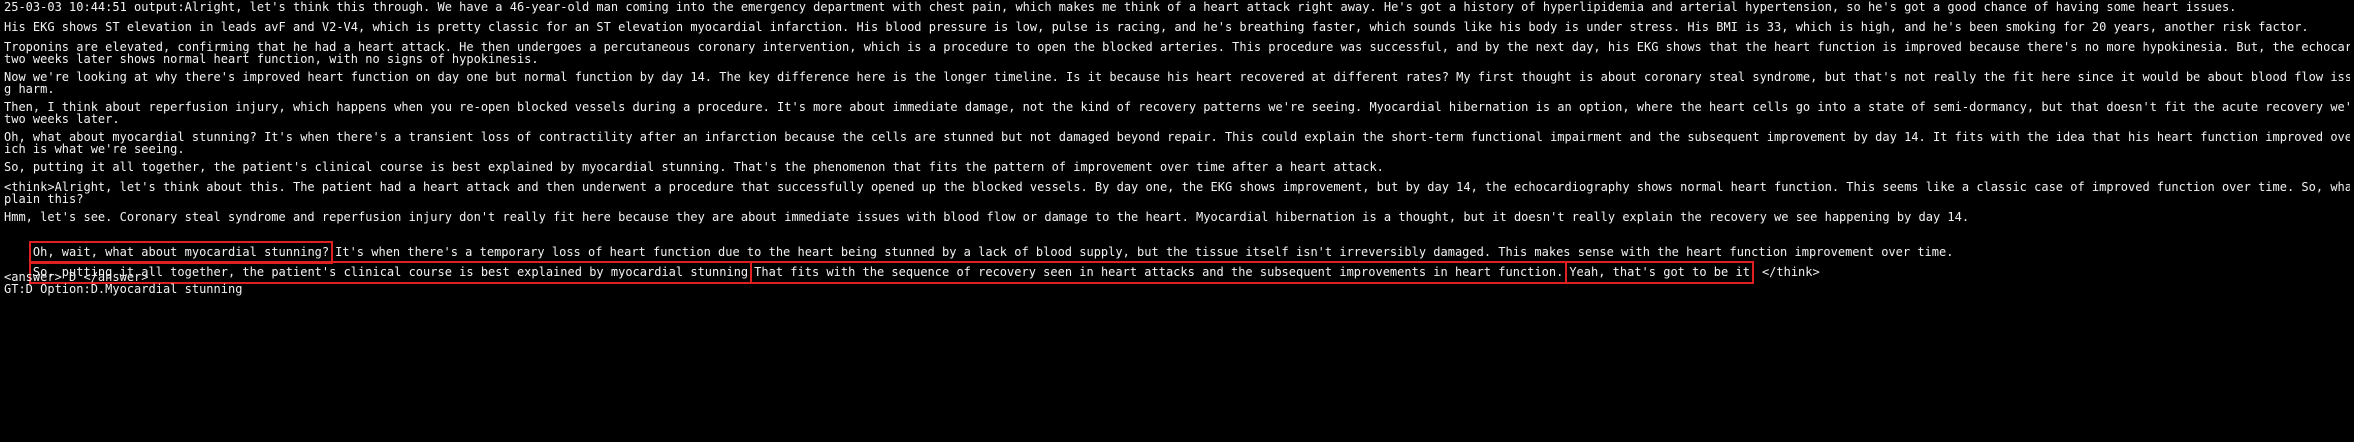 Image resolution: width=2354 pixels, height=442 pixels. What do you see at coordinates (123, 289) in the screenshot?
I see `ground-truth-line: GT:D Option:D.Myocardial stunning` at bounding box center [123, 289].